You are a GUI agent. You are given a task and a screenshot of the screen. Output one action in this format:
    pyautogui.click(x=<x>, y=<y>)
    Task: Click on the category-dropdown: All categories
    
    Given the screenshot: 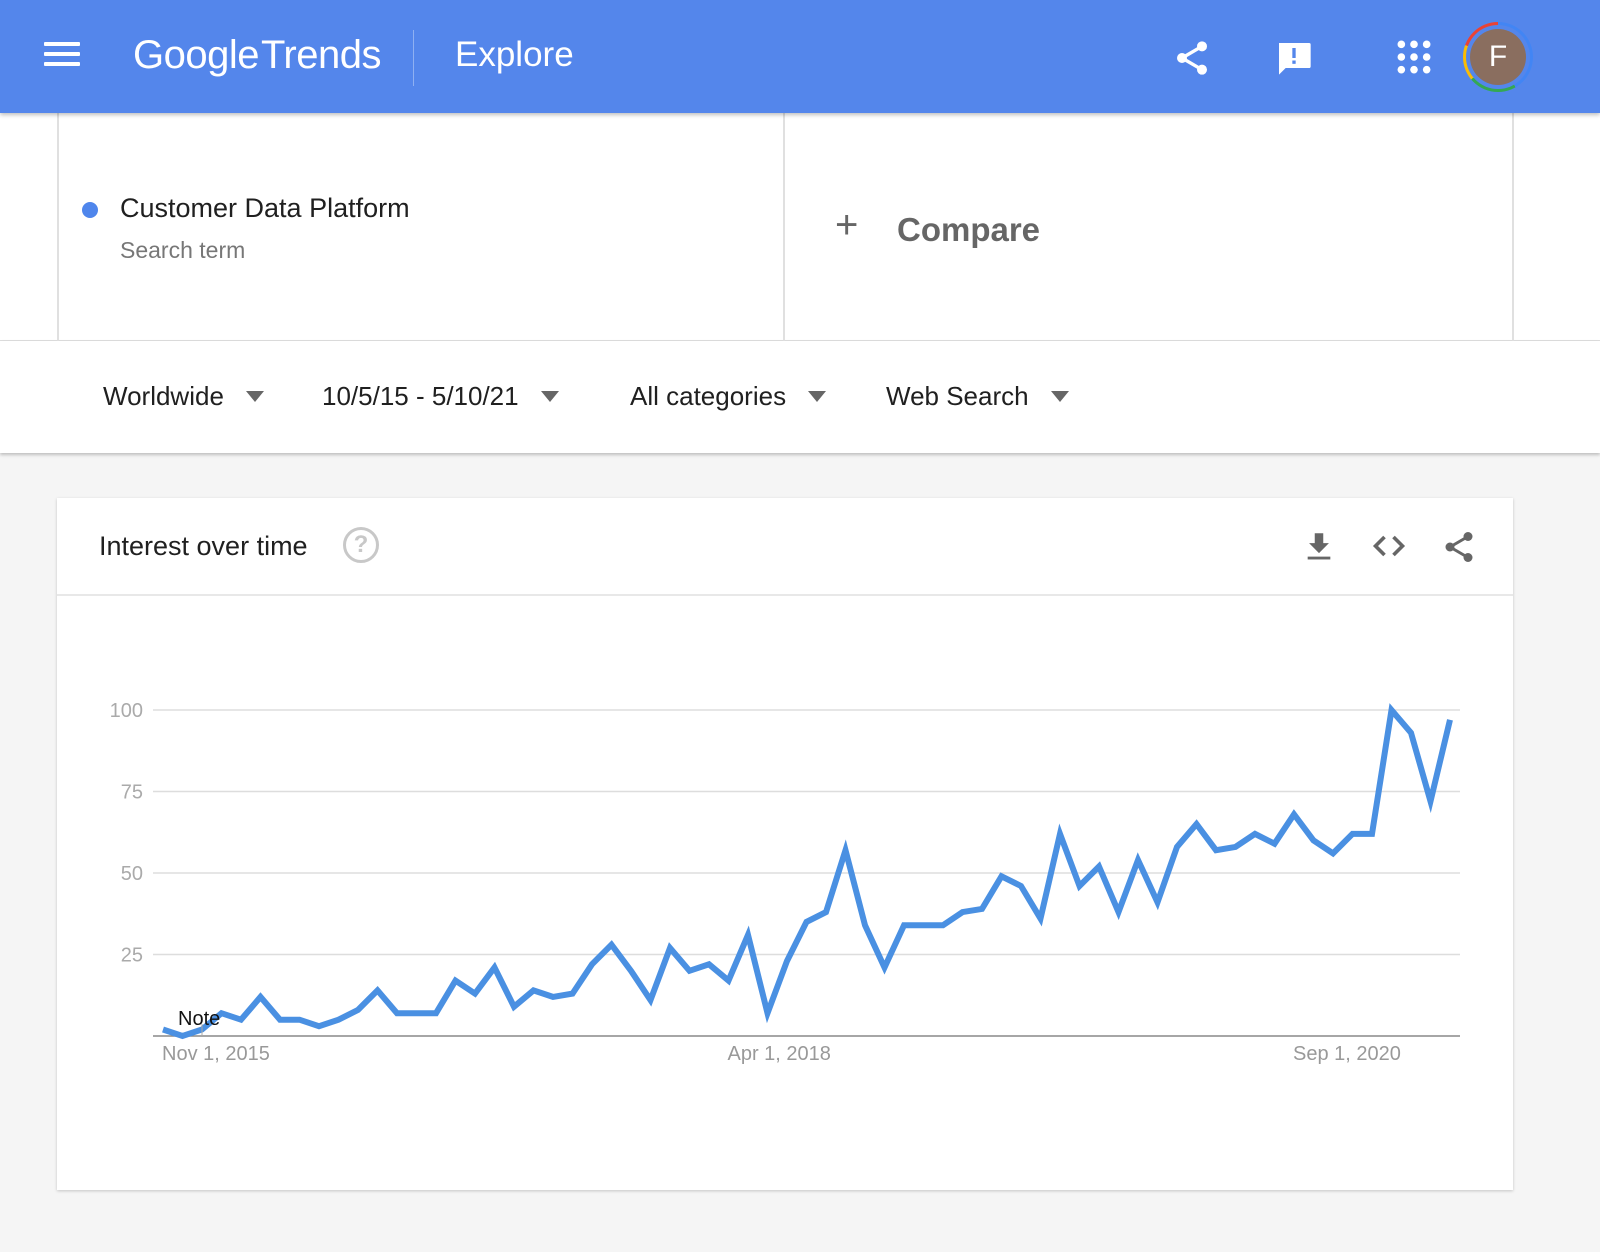 What is the action you would take?
    pyautogui.click(x=728, y=396)
    